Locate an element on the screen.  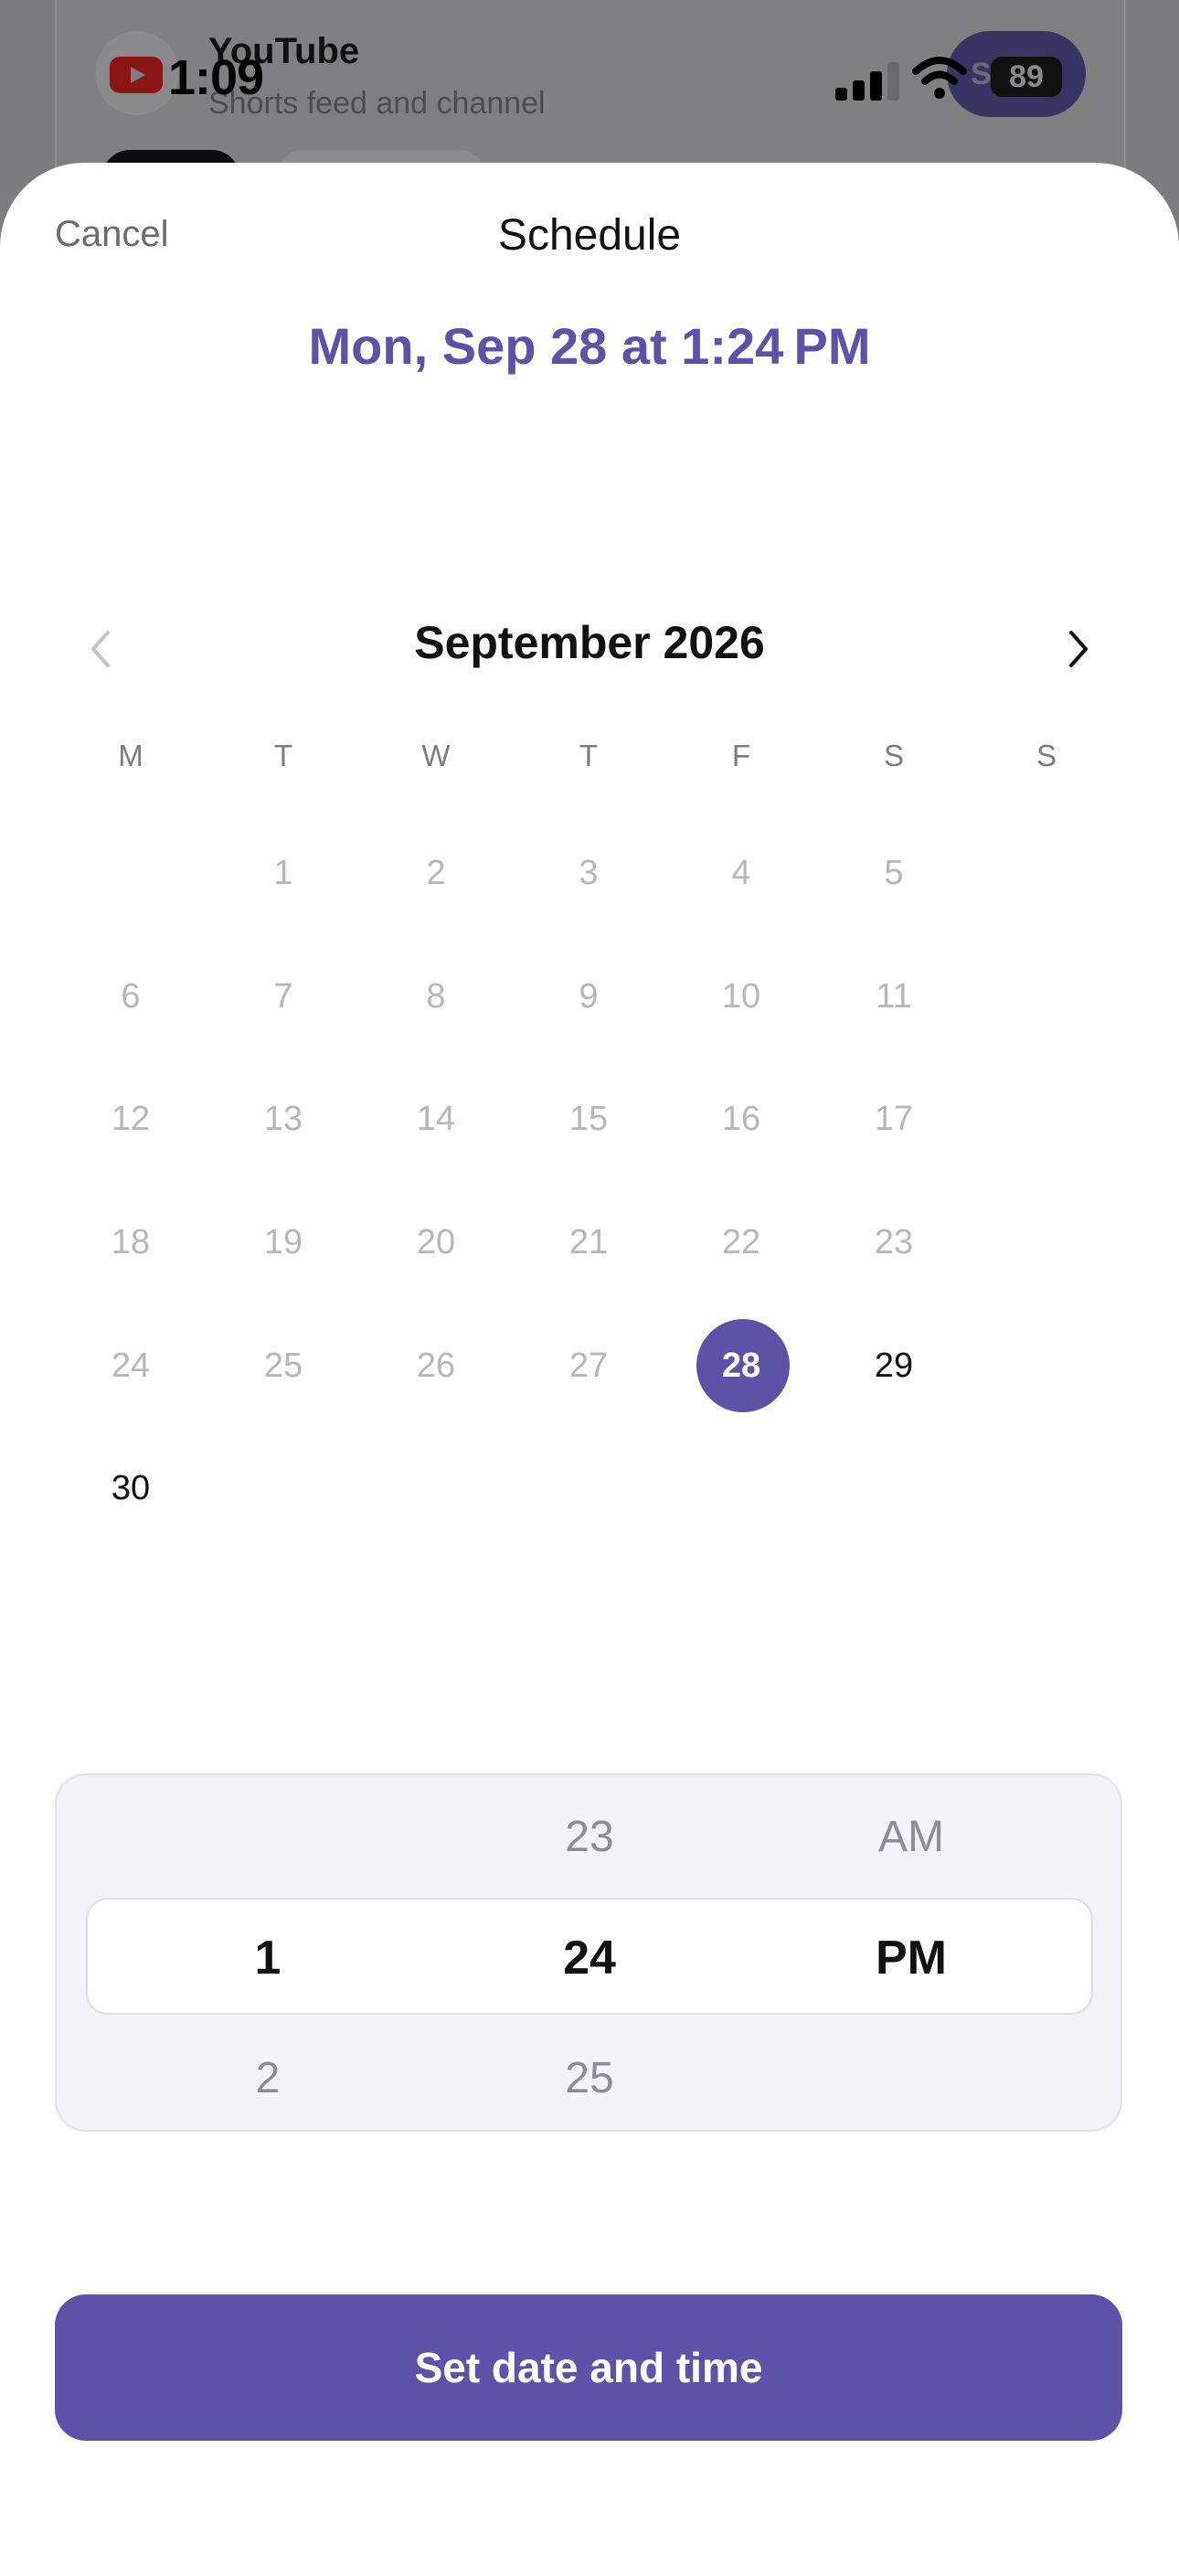
cellular-signal-icon is located at coordinates (867, 80).